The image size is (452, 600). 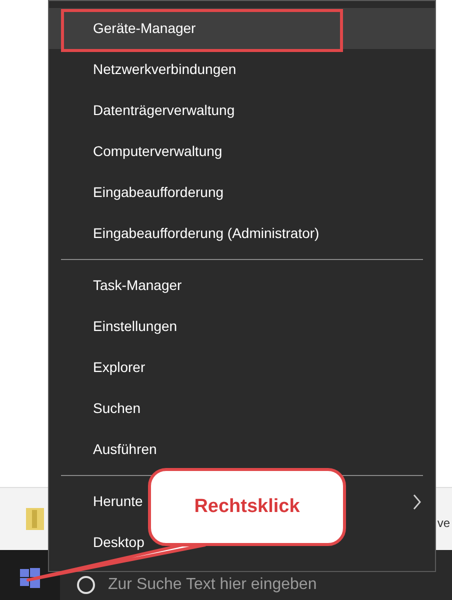 What do you see at coordinates (35, 519) in the screenshot?
I see `folder-icon` at bounding box center [35, 519].